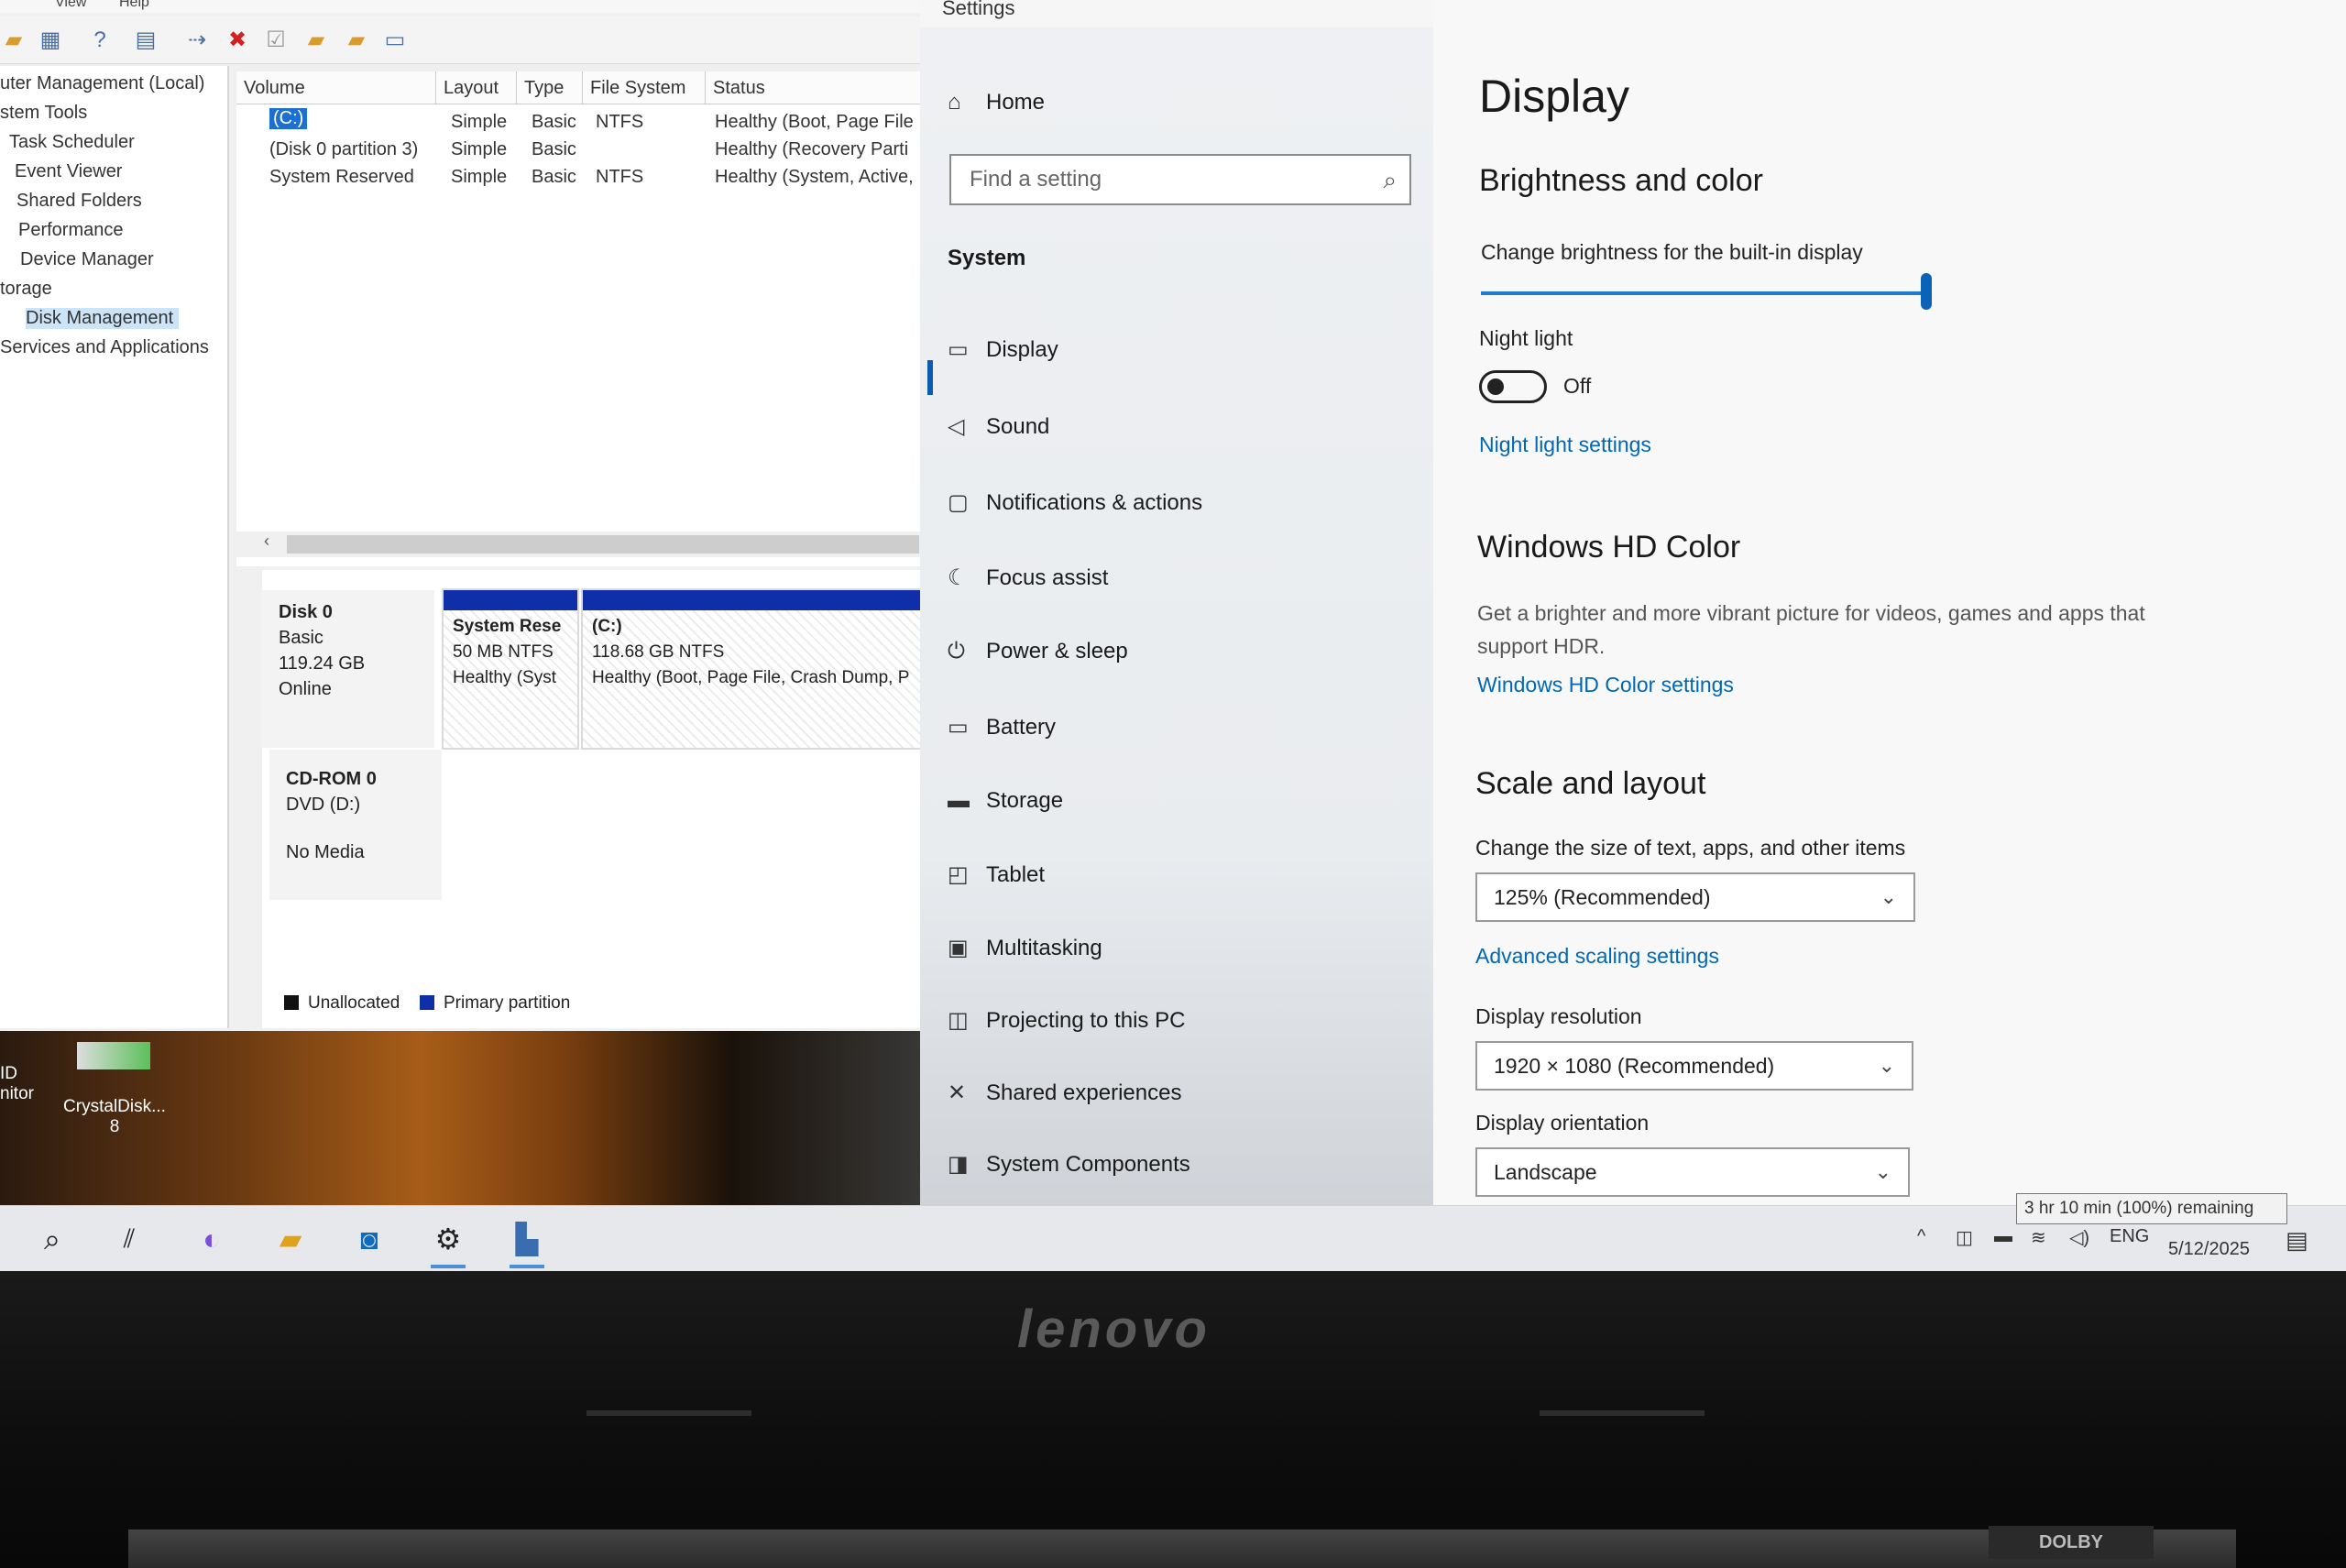  What do you see at coordinates (1003, 349) in the screenshot?
I see `nav-item-display: ▭ Display` at bounding box center [1003, 349].